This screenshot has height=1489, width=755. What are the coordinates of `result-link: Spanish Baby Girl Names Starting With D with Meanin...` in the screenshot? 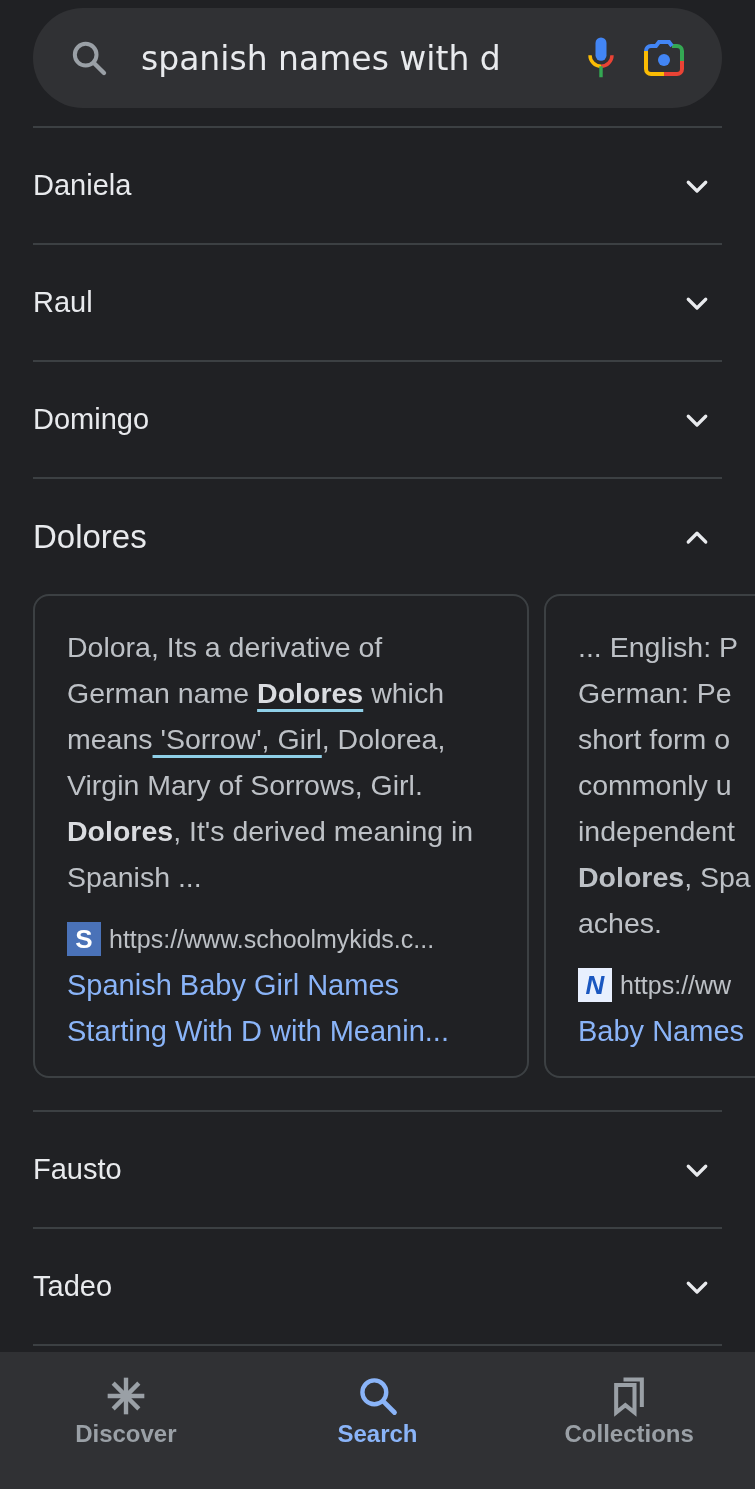 It's located at (281, 1008).